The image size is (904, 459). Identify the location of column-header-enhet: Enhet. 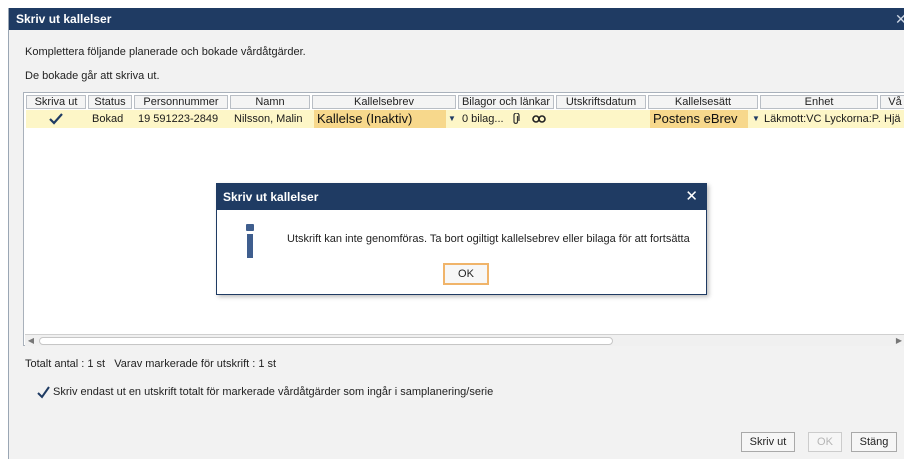
(819, 102).